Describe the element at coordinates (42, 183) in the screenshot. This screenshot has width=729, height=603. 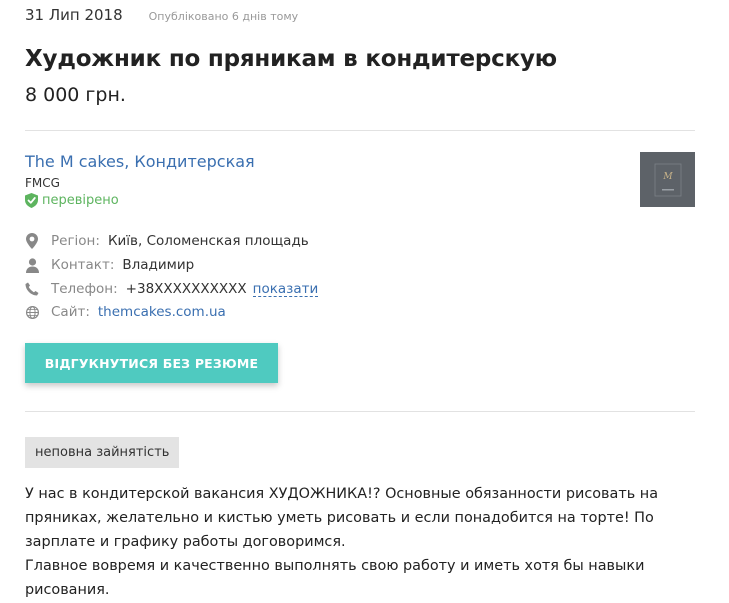
I see `company-sector: FMCG` at that location.